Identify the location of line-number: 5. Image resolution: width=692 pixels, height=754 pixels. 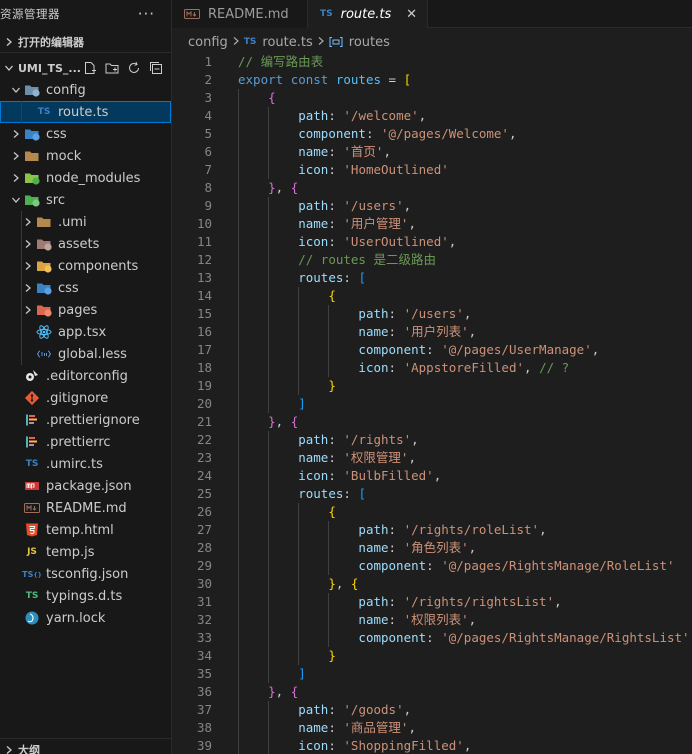
(208, 133).